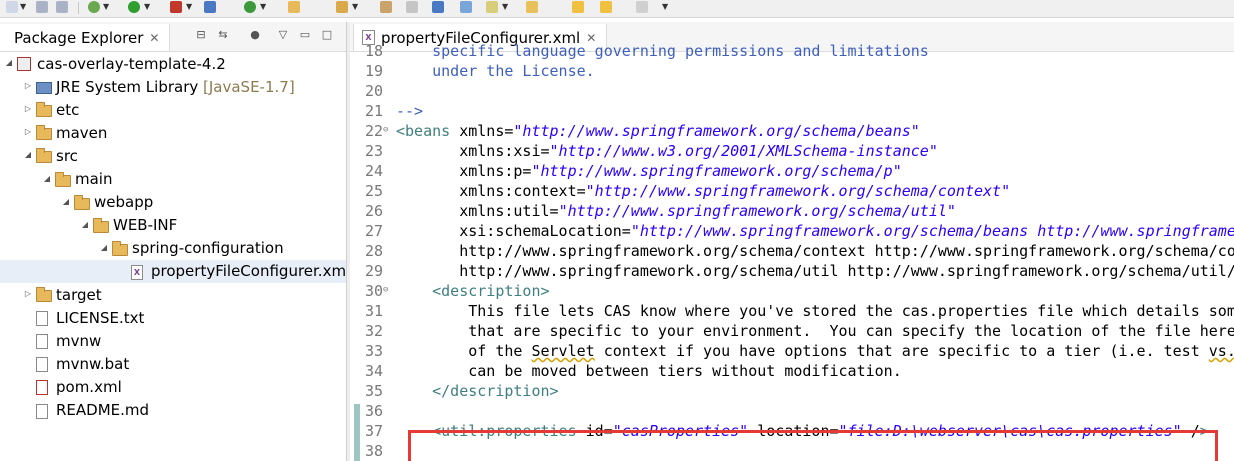  What do you see at coordinates (93, 363) in the screenshot?
I see `tree-item-label: mvnw.bat` at bounding box center [93, 363].